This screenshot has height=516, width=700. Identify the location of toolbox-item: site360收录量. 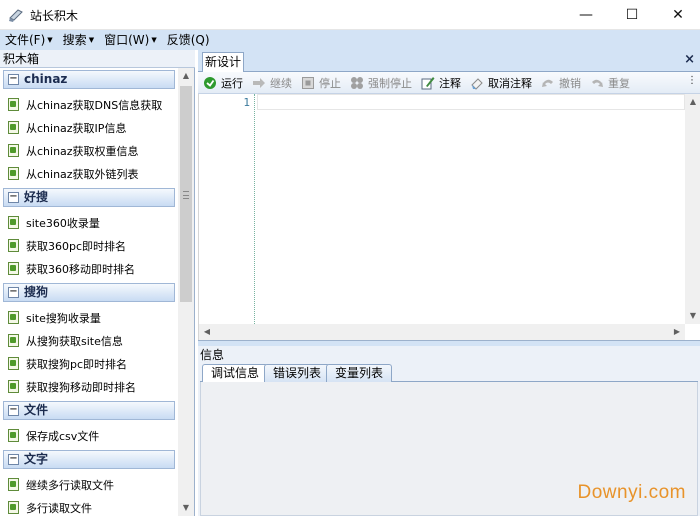
(92, 223).